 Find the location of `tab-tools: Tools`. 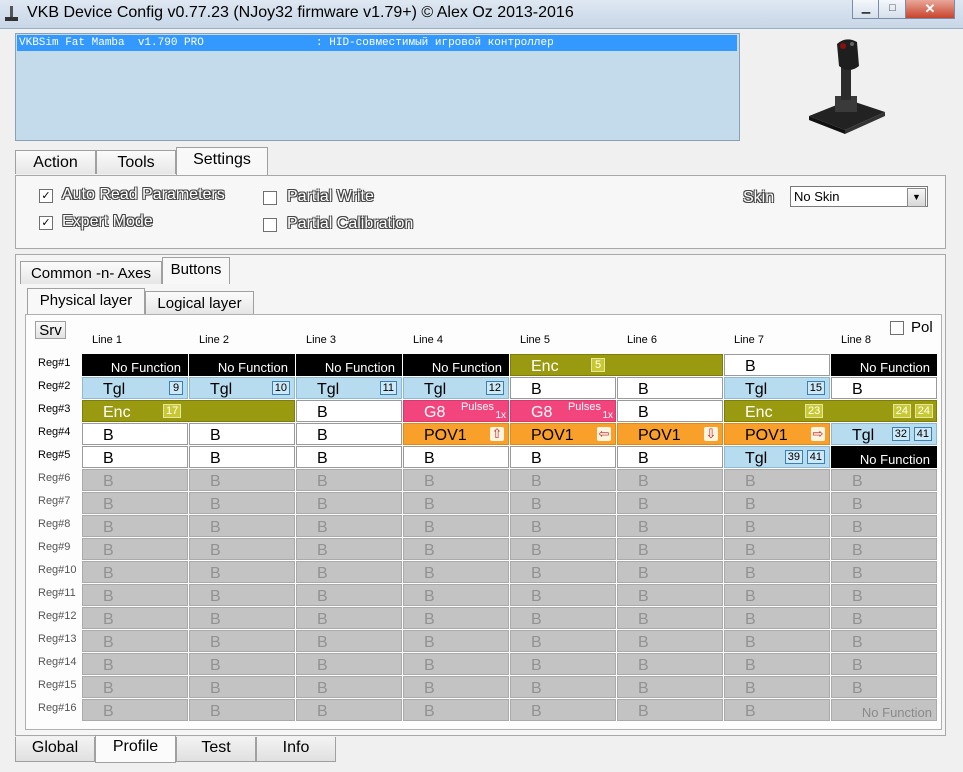

tab-tools: Tools is located at coordinates (136, 162).